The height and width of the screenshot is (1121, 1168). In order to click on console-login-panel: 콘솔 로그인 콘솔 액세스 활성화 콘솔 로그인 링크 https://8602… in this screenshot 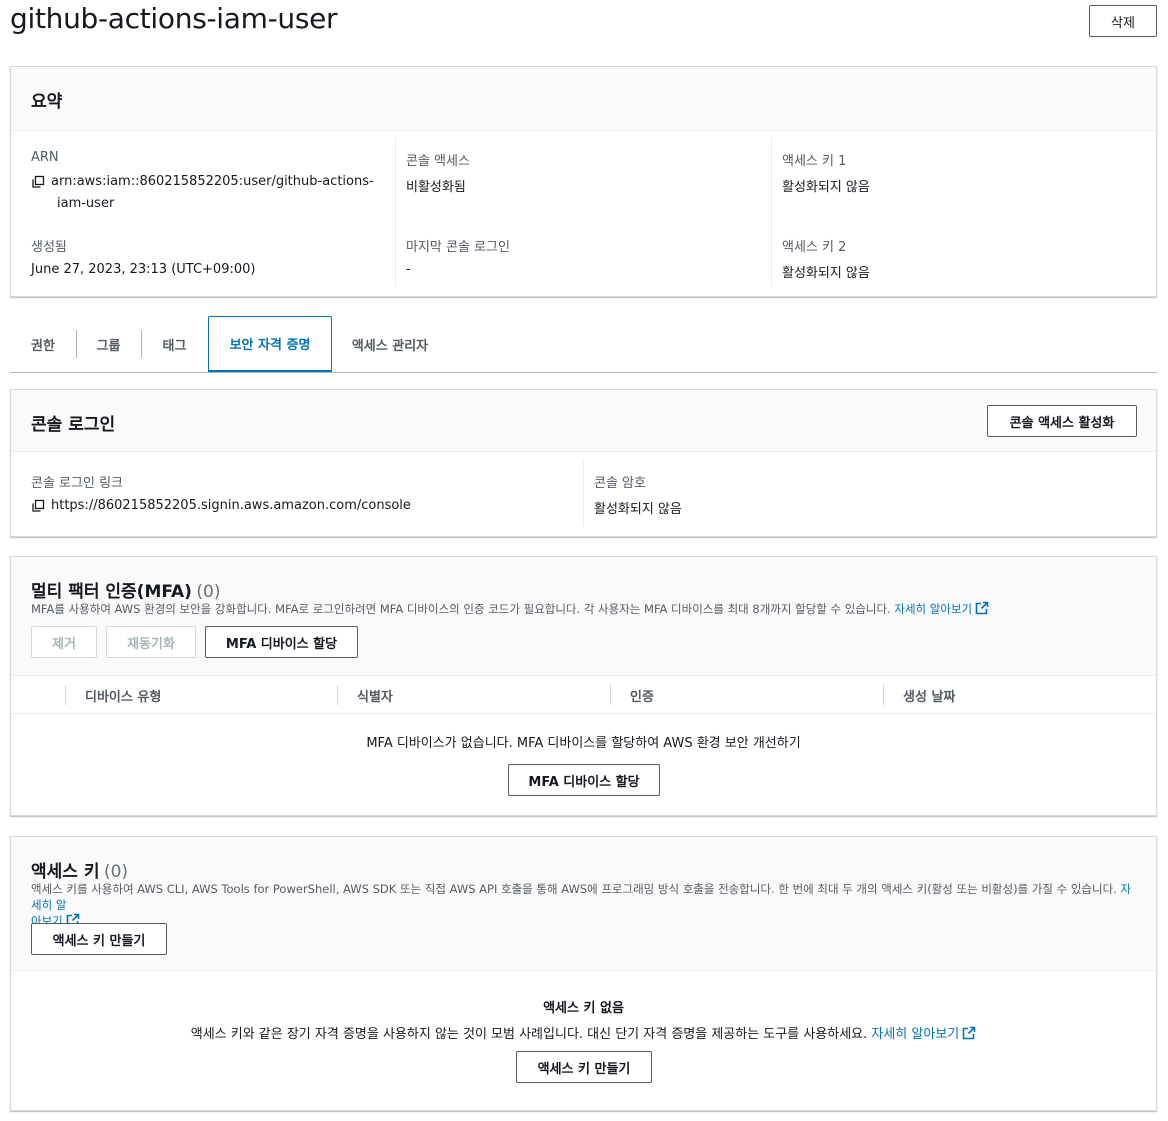, I will do `click(583, 463)`.